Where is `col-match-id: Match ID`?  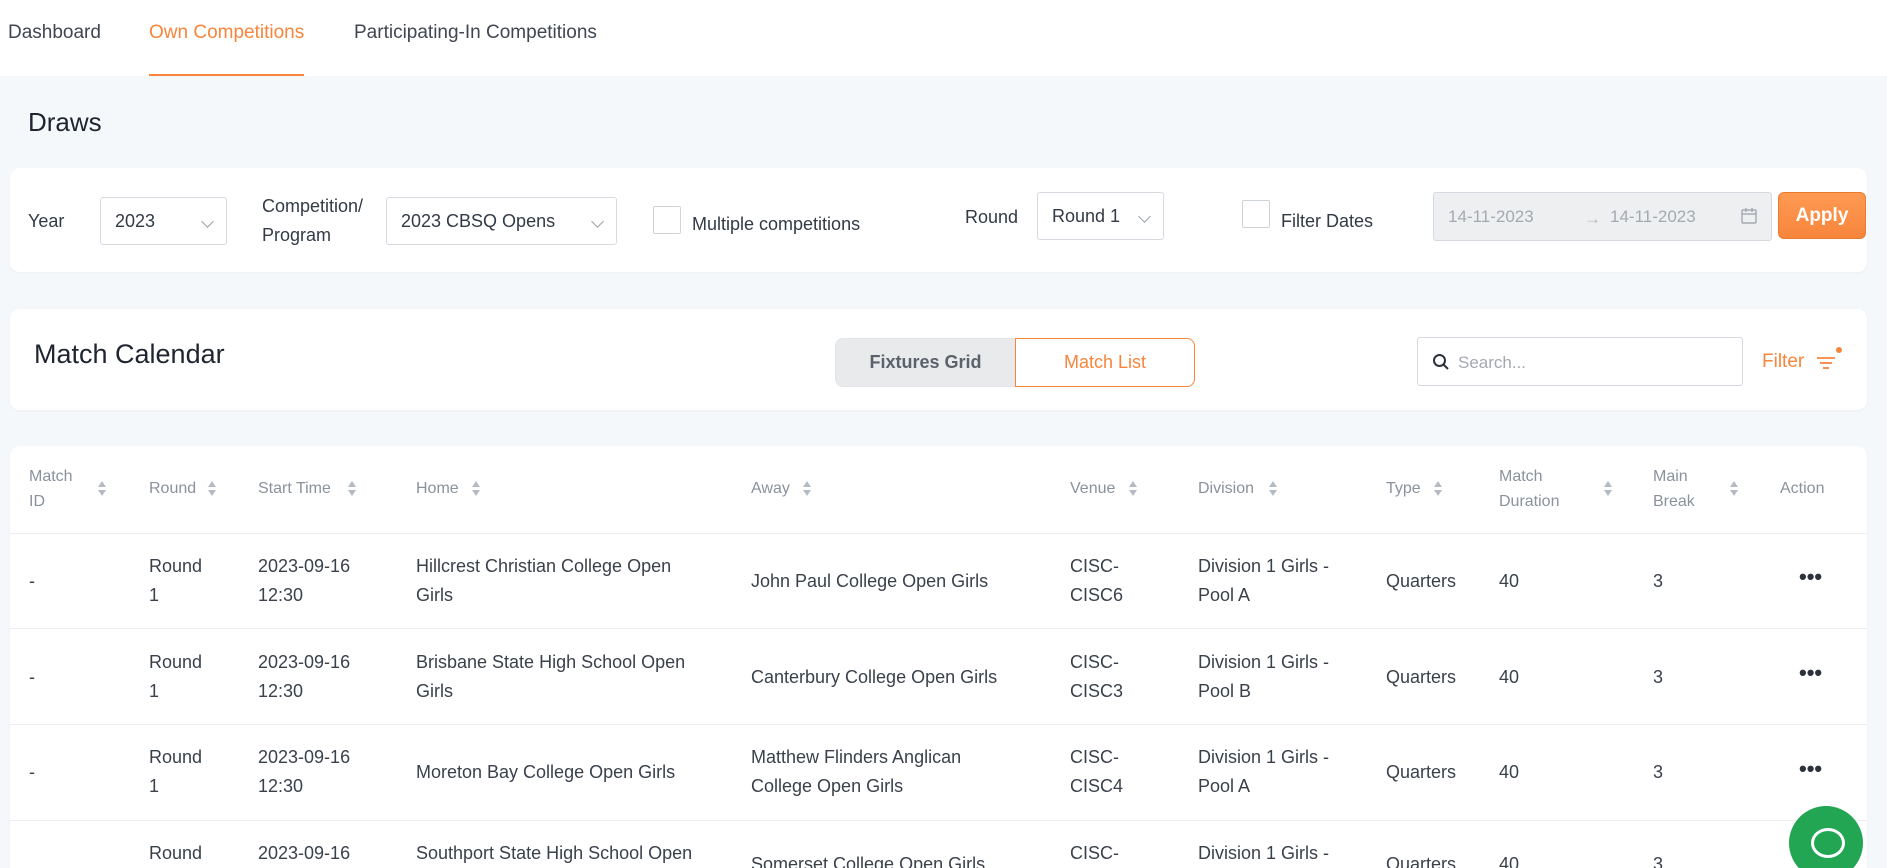 col-match-id: Match ID is located at coordinates (51, 489).